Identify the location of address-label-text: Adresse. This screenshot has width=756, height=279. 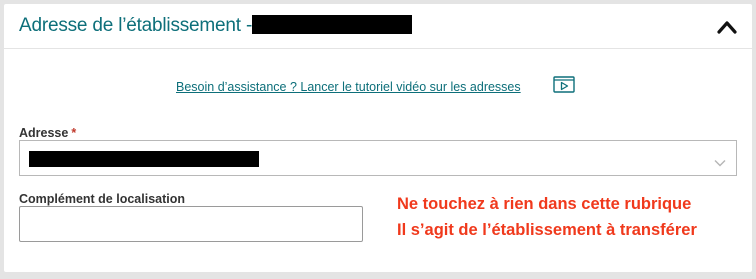
(44, 133).